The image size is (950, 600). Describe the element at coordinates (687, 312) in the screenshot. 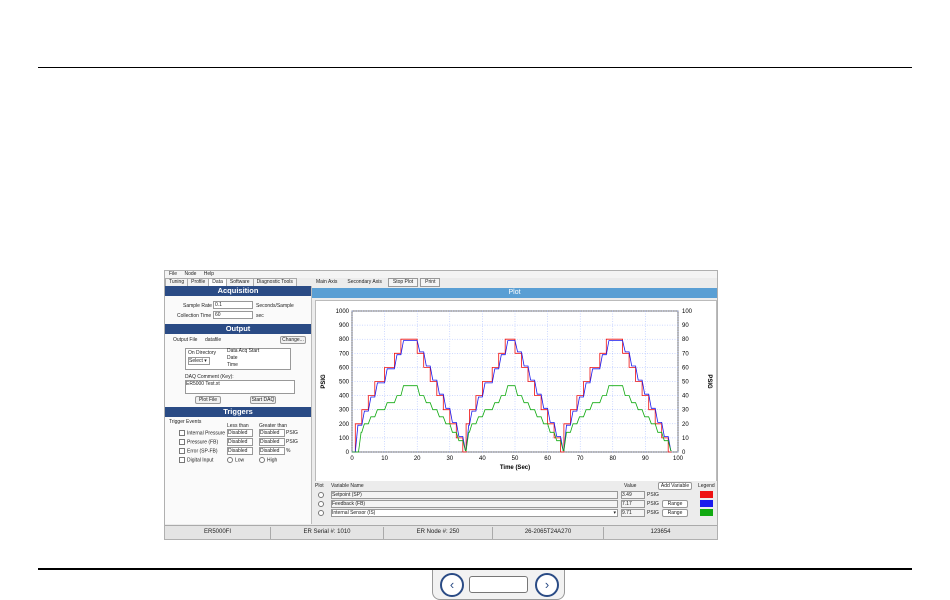

I see `y-right-tick-label: 100` at that location.